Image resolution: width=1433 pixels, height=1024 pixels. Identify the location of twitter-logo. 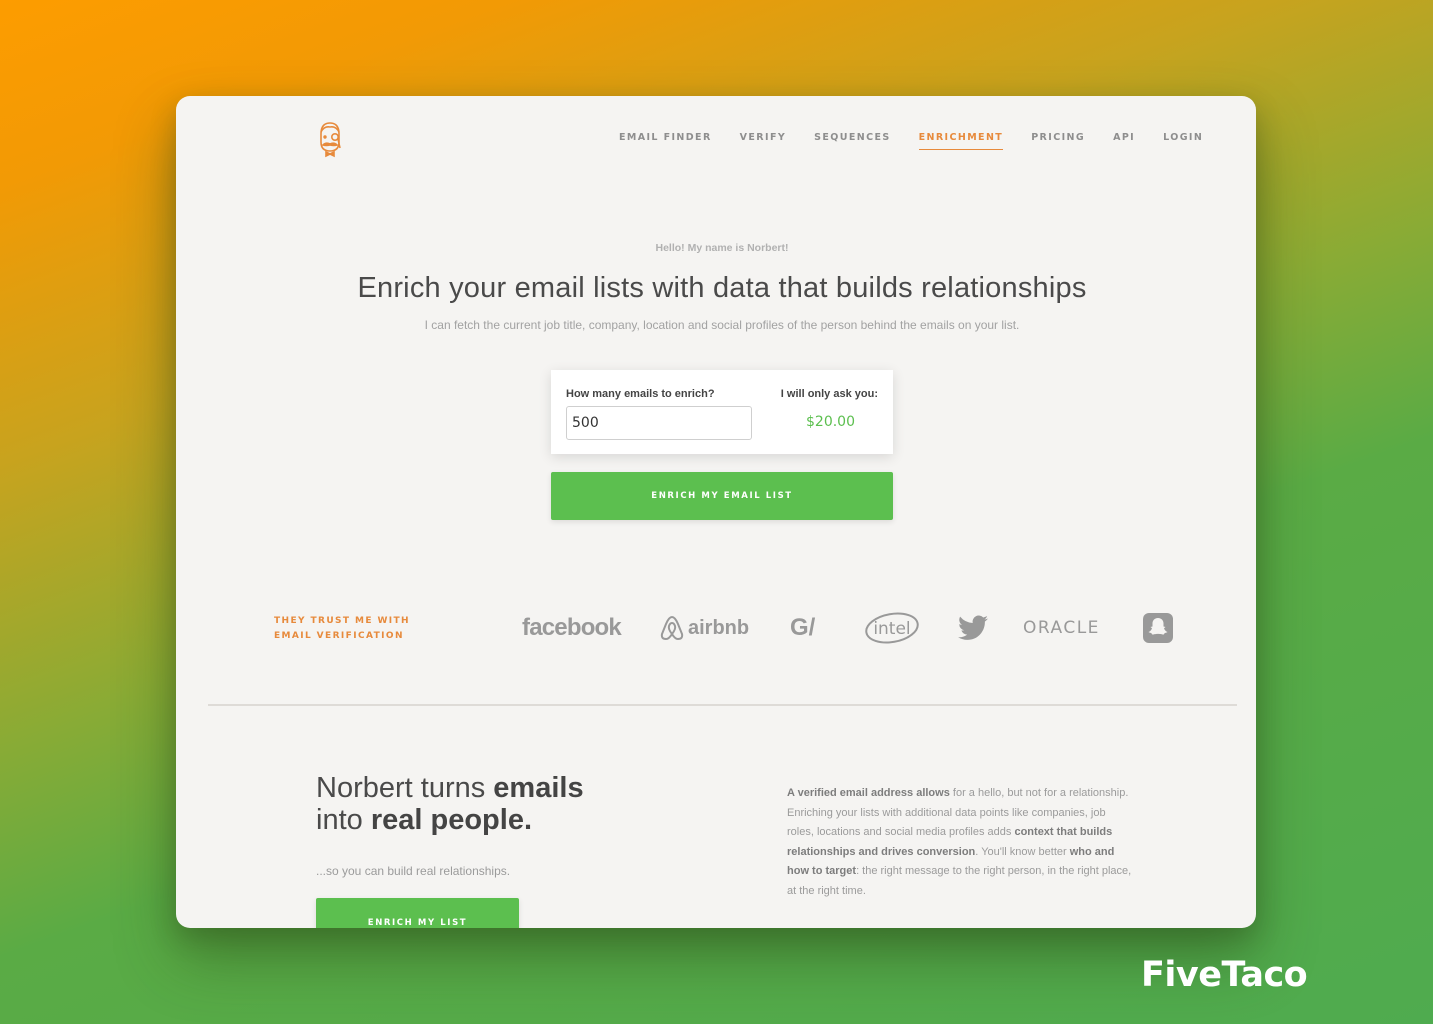
(973, 628).